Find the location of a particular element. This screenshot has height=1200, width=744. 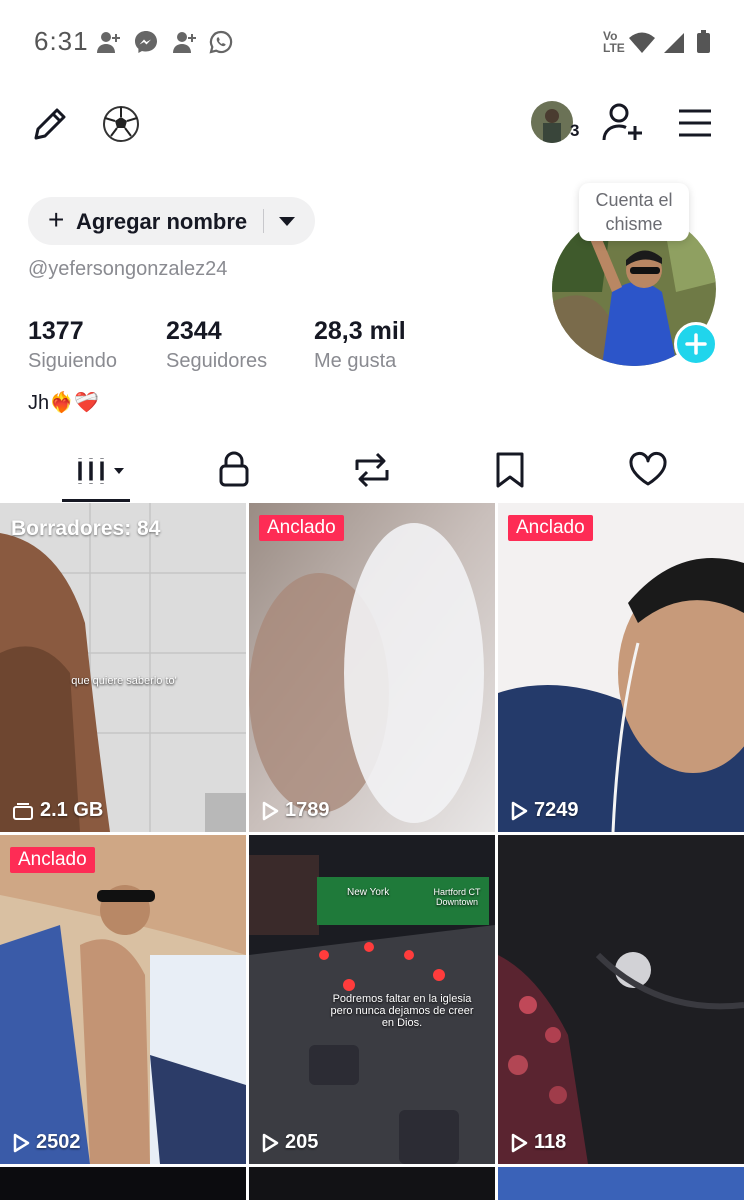

drafts-label: Borradores: 84 is located at coordinates (86, 528).